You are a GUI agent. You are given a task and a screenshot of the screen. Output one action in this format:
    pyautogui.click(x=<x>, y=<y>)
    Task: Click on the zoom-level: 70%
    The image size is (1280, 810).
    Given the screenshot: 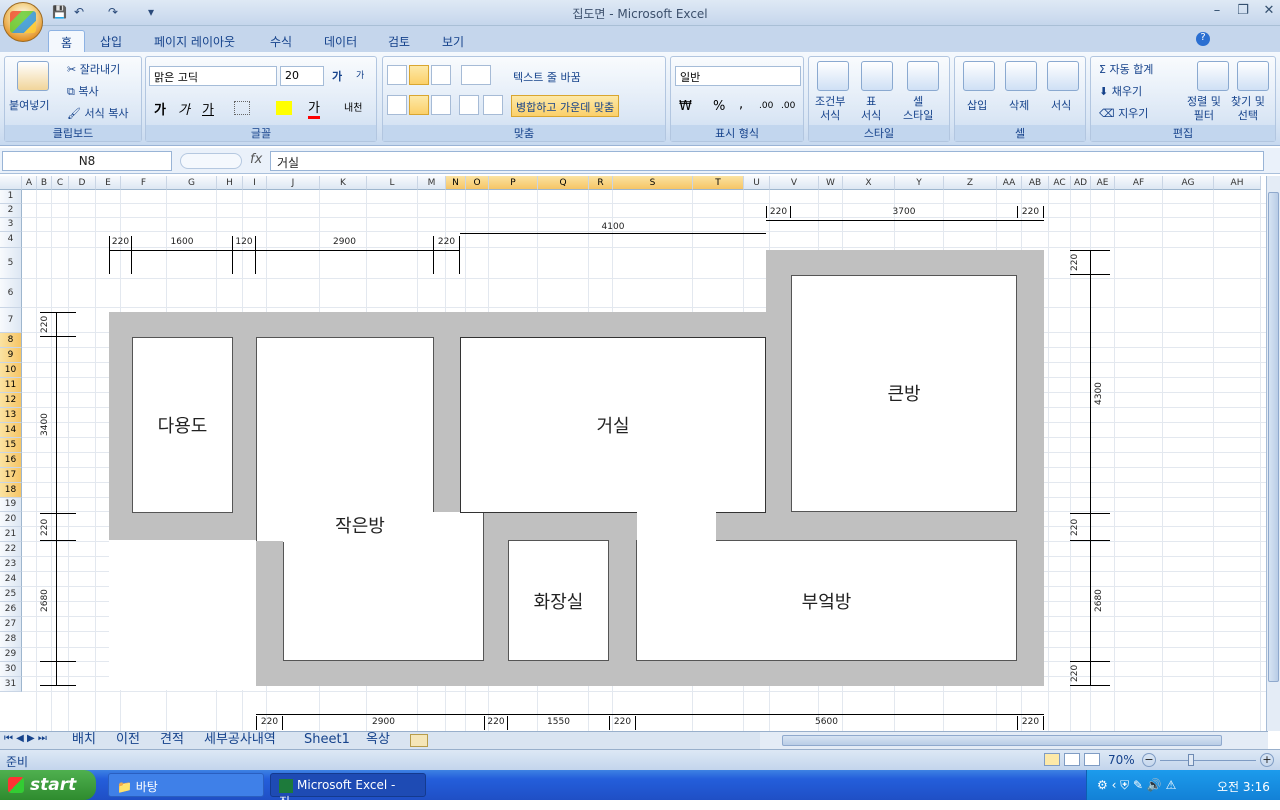 What is the action you would take?
    pyautogui.click(x=1121, y=760)
    